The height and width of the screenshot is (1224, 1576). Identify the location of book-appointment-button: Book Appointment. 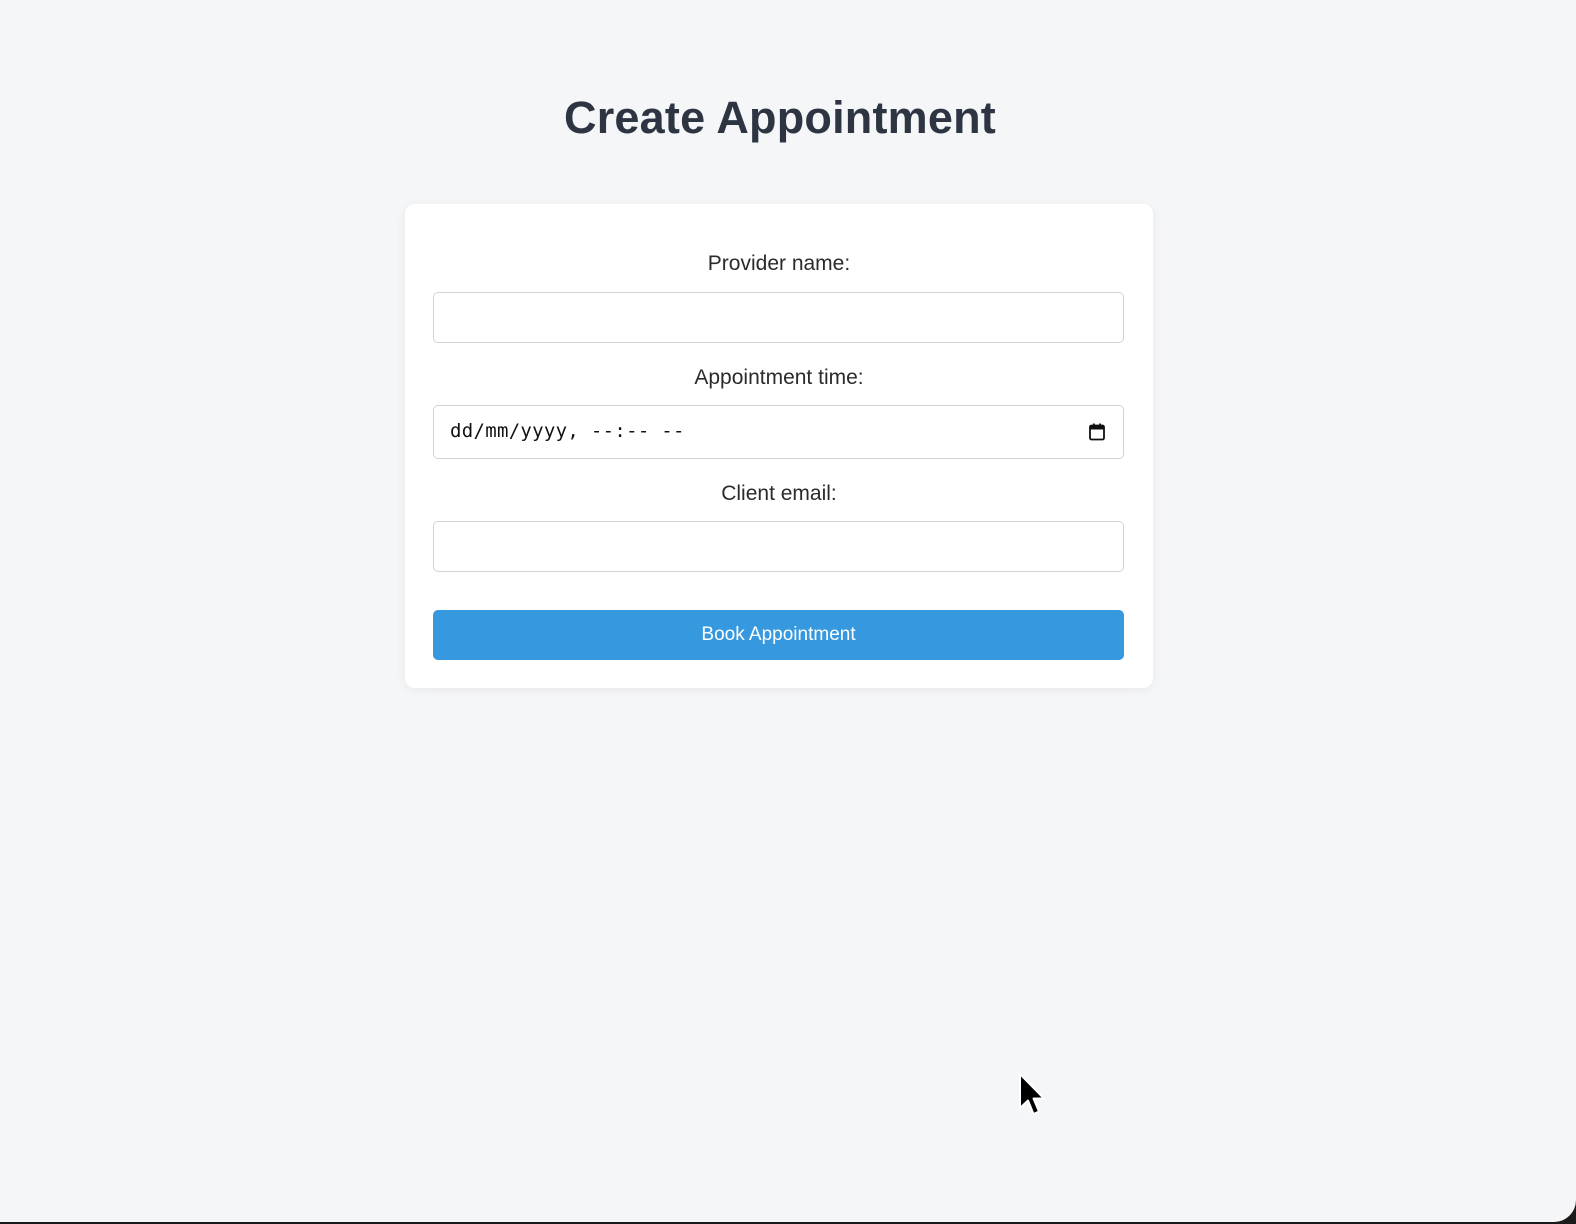
(778, 635).